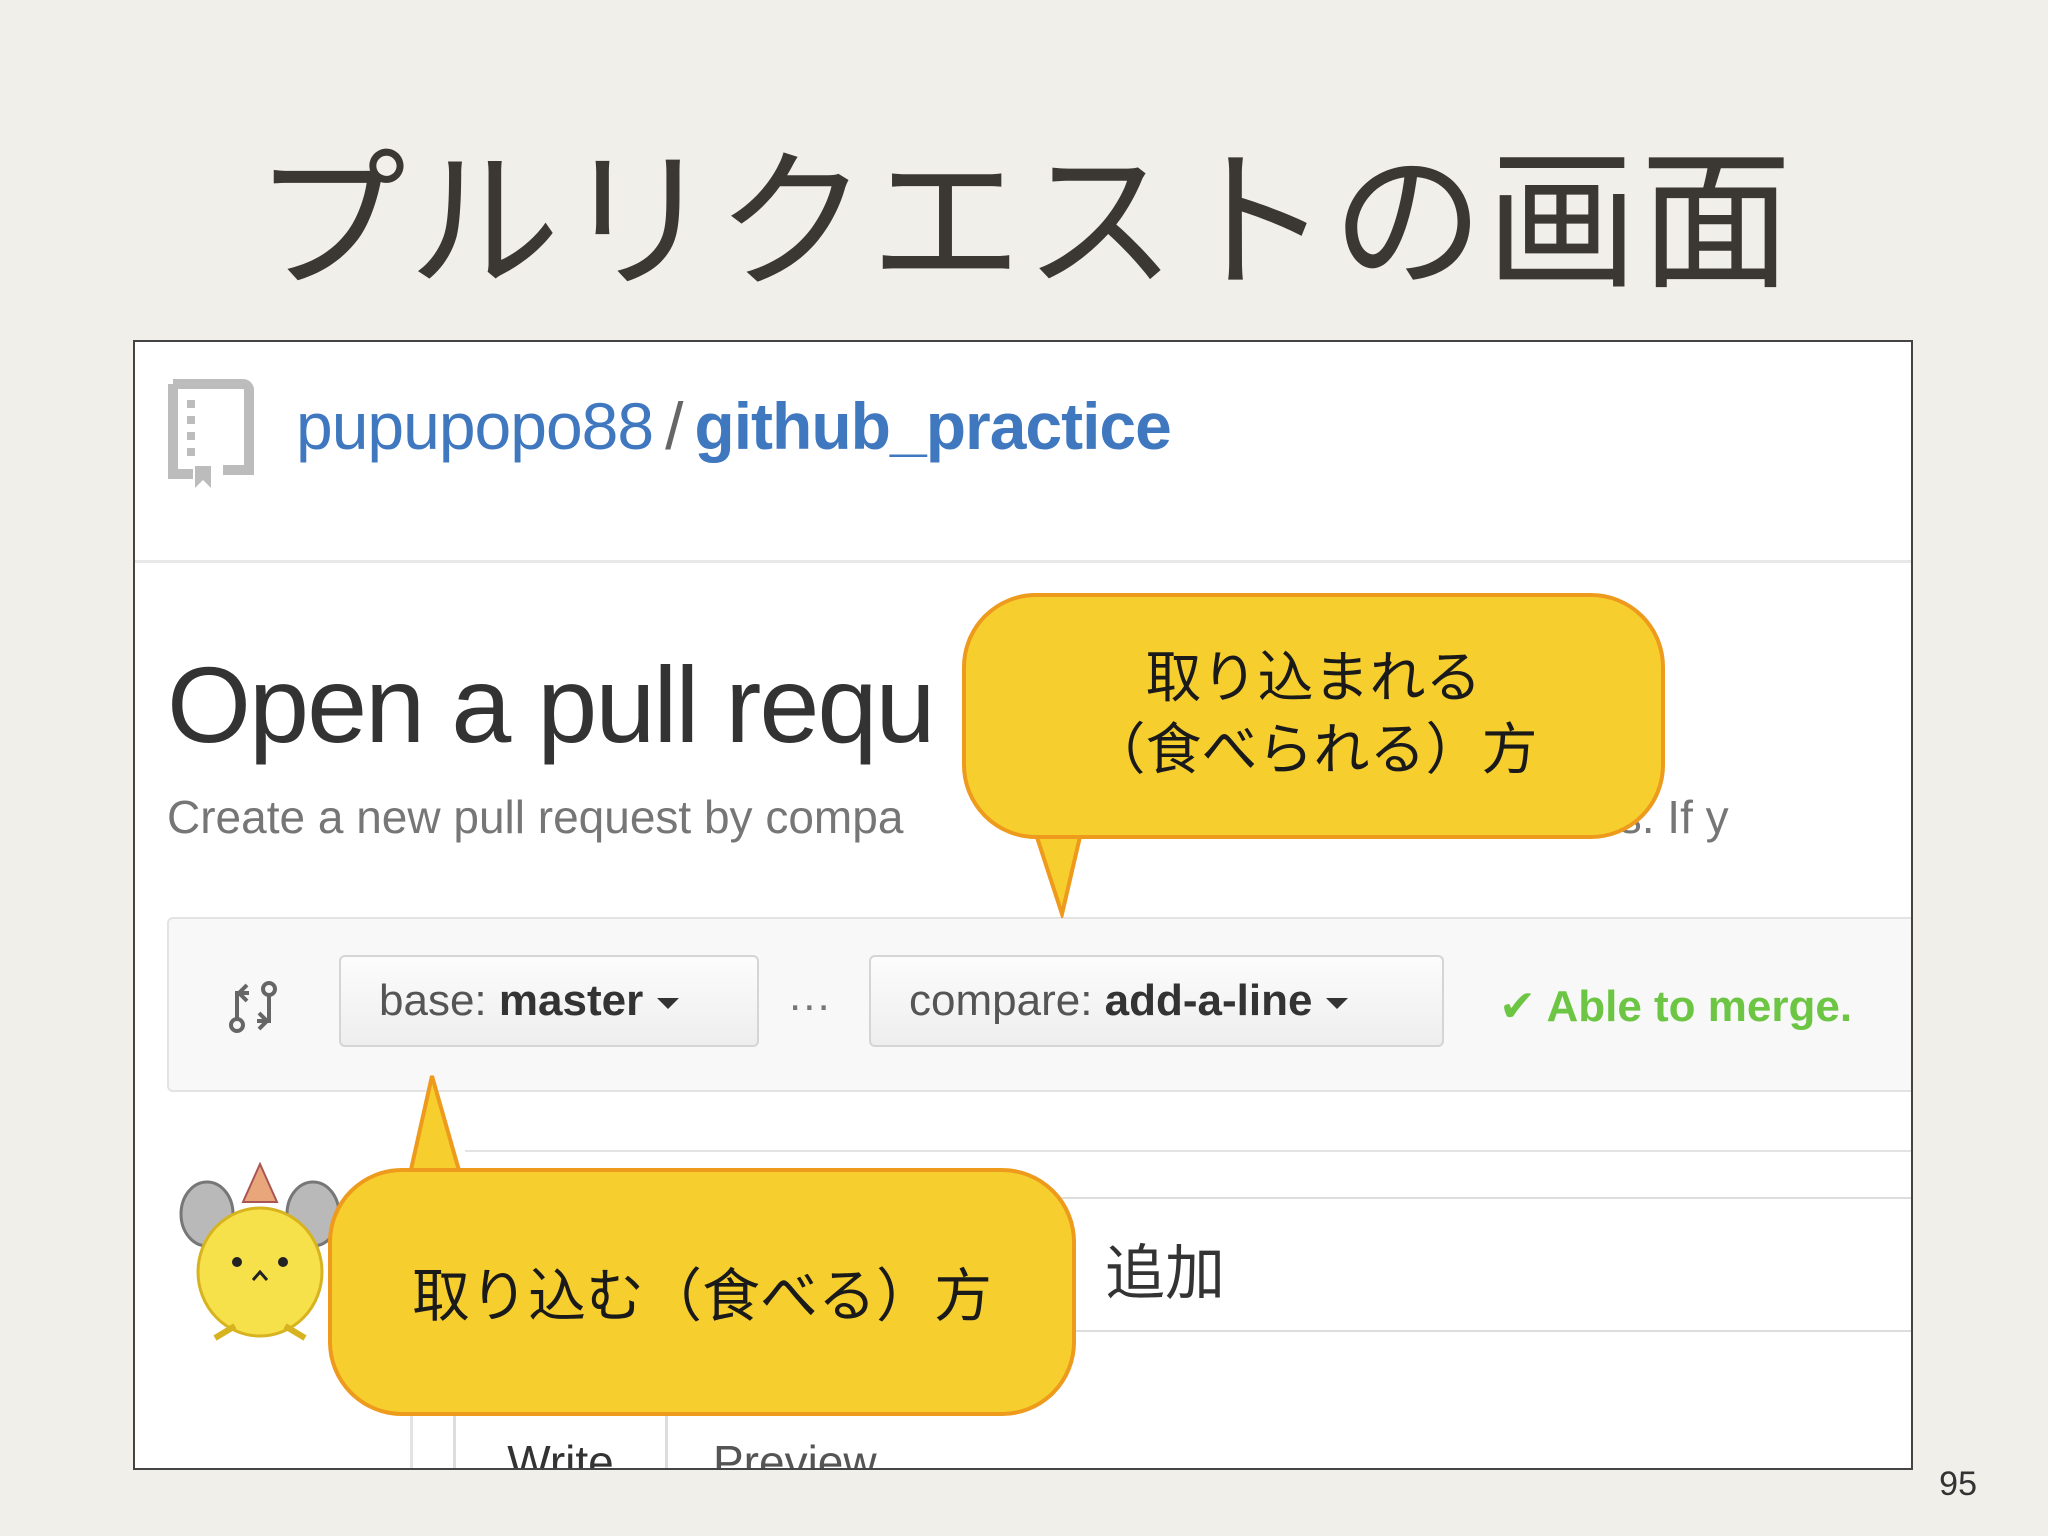 Image resolution: width=2048 pixels, height=1536 pixels. What do you see at coordinates (701, 1296) in the screenshot?
I see `callout-bottom-text: 取り込む（食べる）方` at bounding box center [701, 1296].